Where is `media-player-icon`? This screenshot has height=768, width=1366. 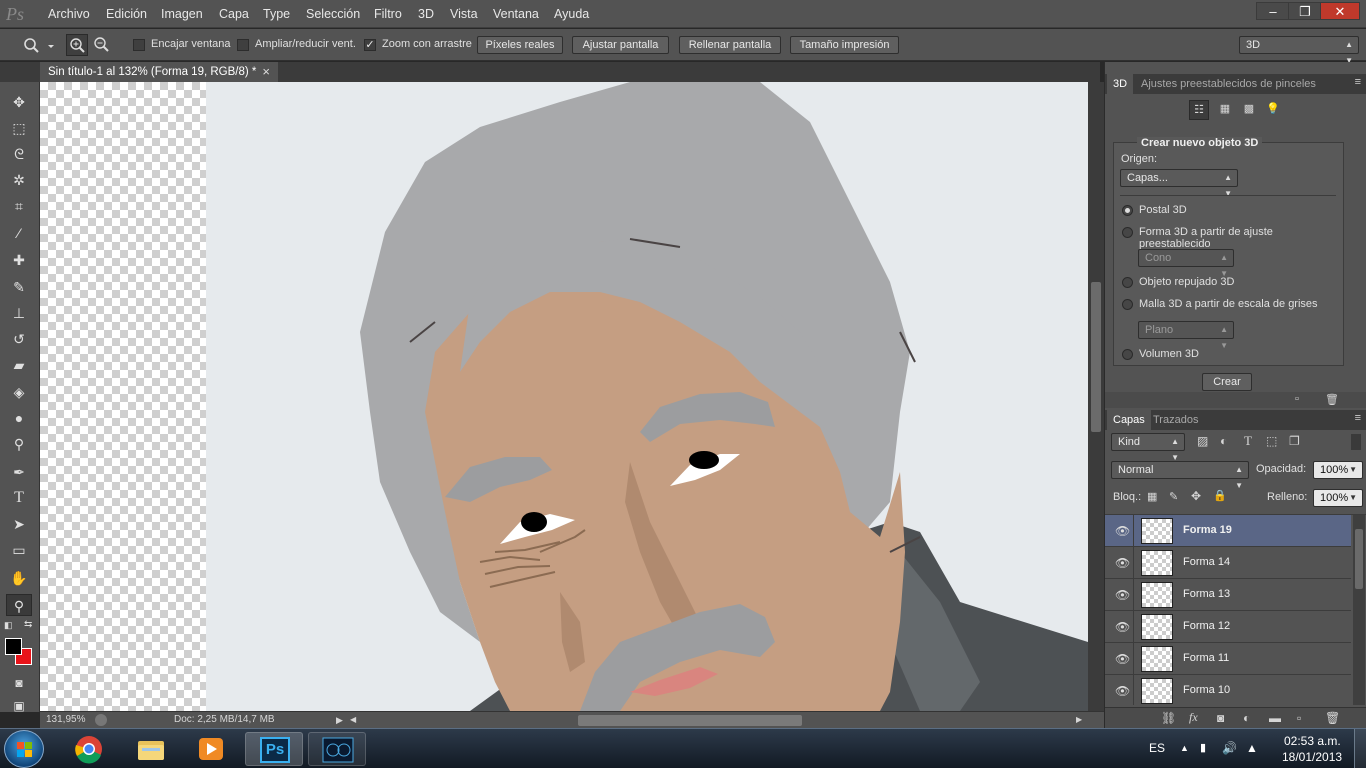 media-player-icon is located at coordinates (211, 749).